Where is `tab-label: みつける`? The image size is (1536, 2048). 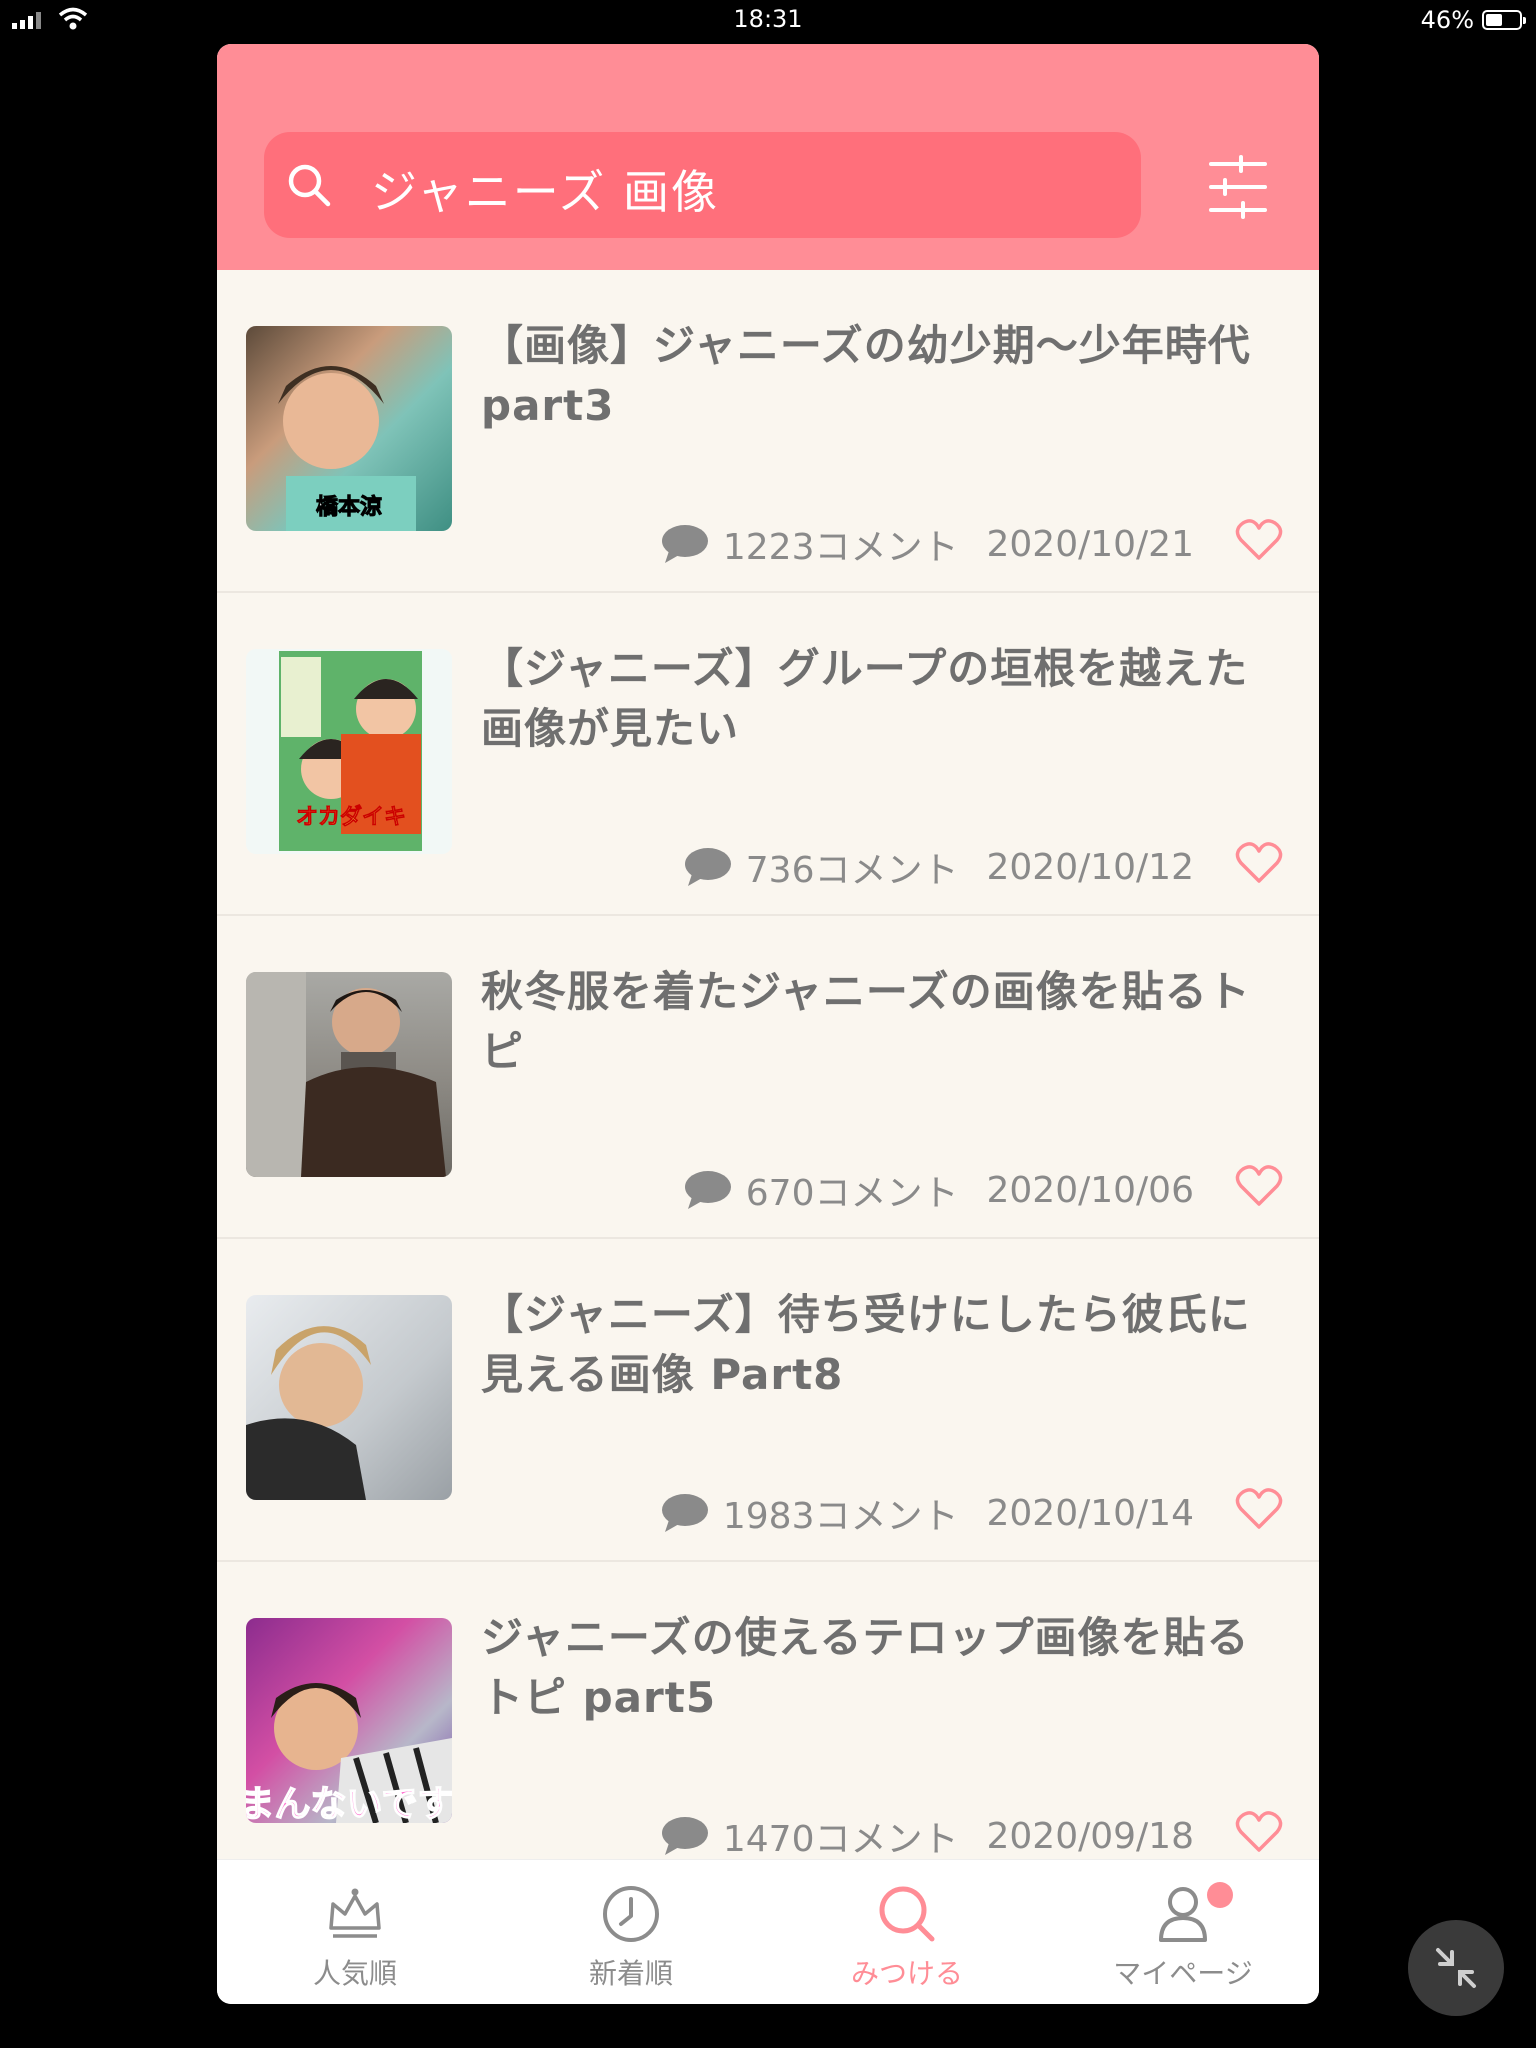 tab-label: みつける is located at coordinates (906, 1973).